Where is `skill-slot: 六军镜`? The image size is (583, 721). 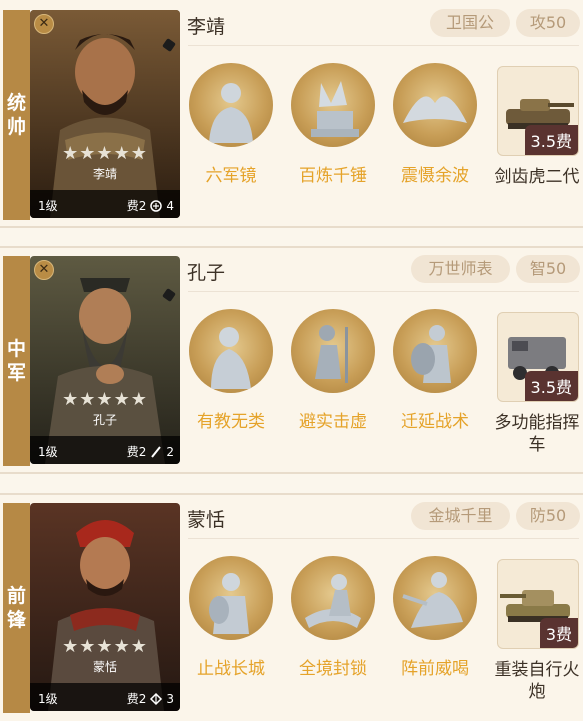
skill-slot: 六军镜 is located at coordinates (231, 124).